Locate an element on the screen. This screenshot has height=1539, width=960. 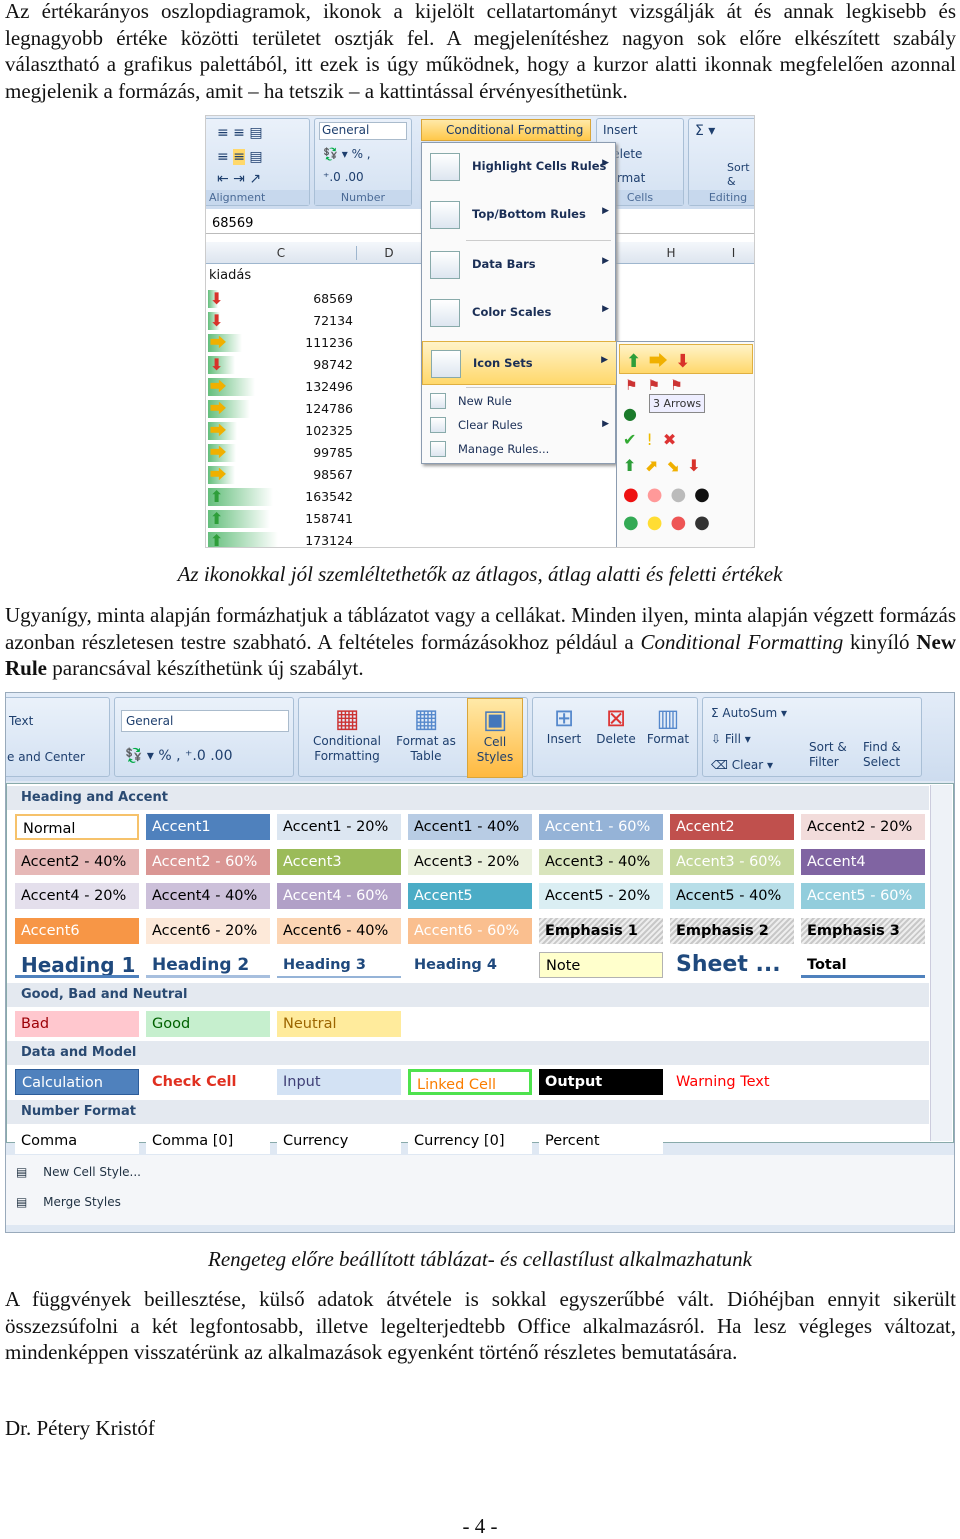
cell-style-swatch: Accent1 is located at coordinates (208, 827).